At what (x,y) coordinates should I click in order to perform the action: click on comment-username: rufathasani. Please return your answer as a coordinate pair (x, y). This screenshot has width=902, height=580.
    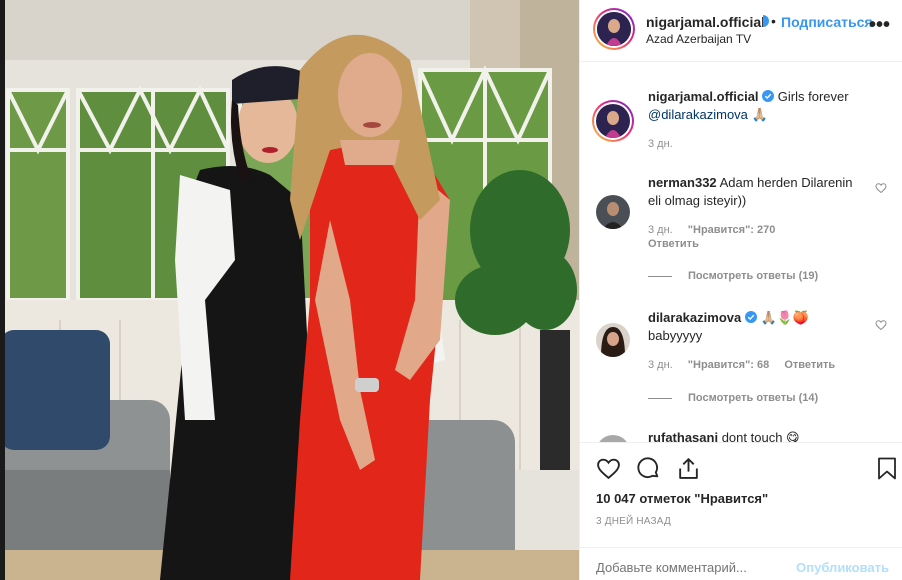
    Looking at the image, I should click on (683, 436).